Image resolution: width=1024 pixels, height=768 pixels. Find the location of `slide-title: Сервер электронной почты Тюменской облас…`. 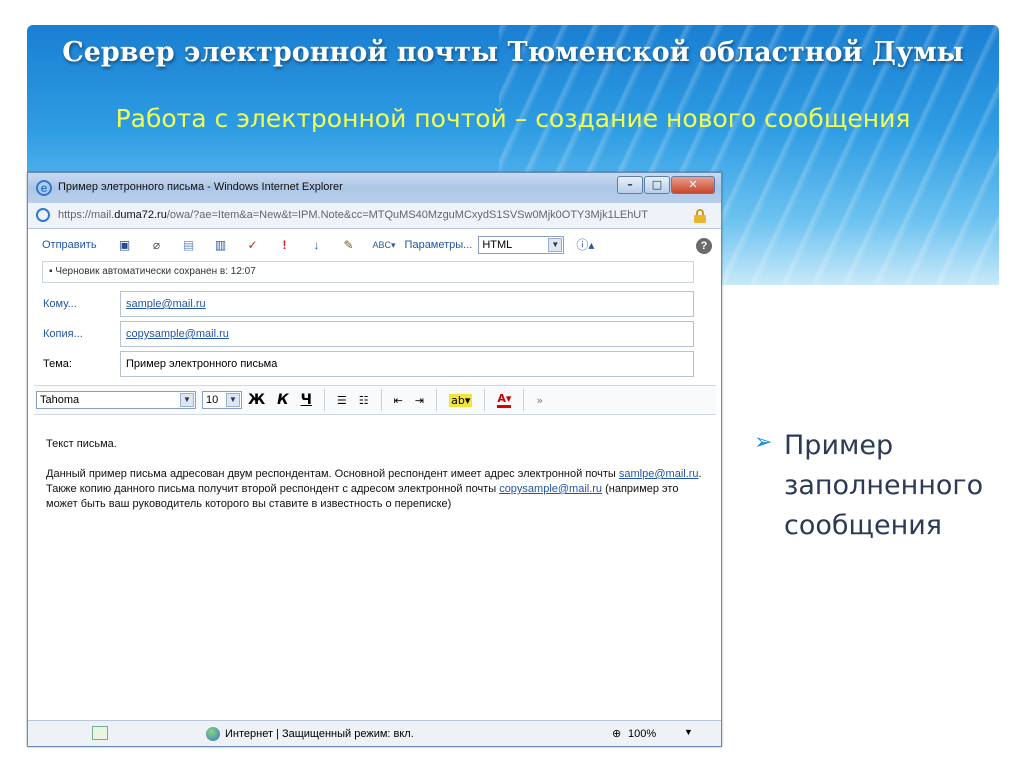

slide-title: Сервер электронной почты Тюменской облас… is located at coordinates (513, 52).